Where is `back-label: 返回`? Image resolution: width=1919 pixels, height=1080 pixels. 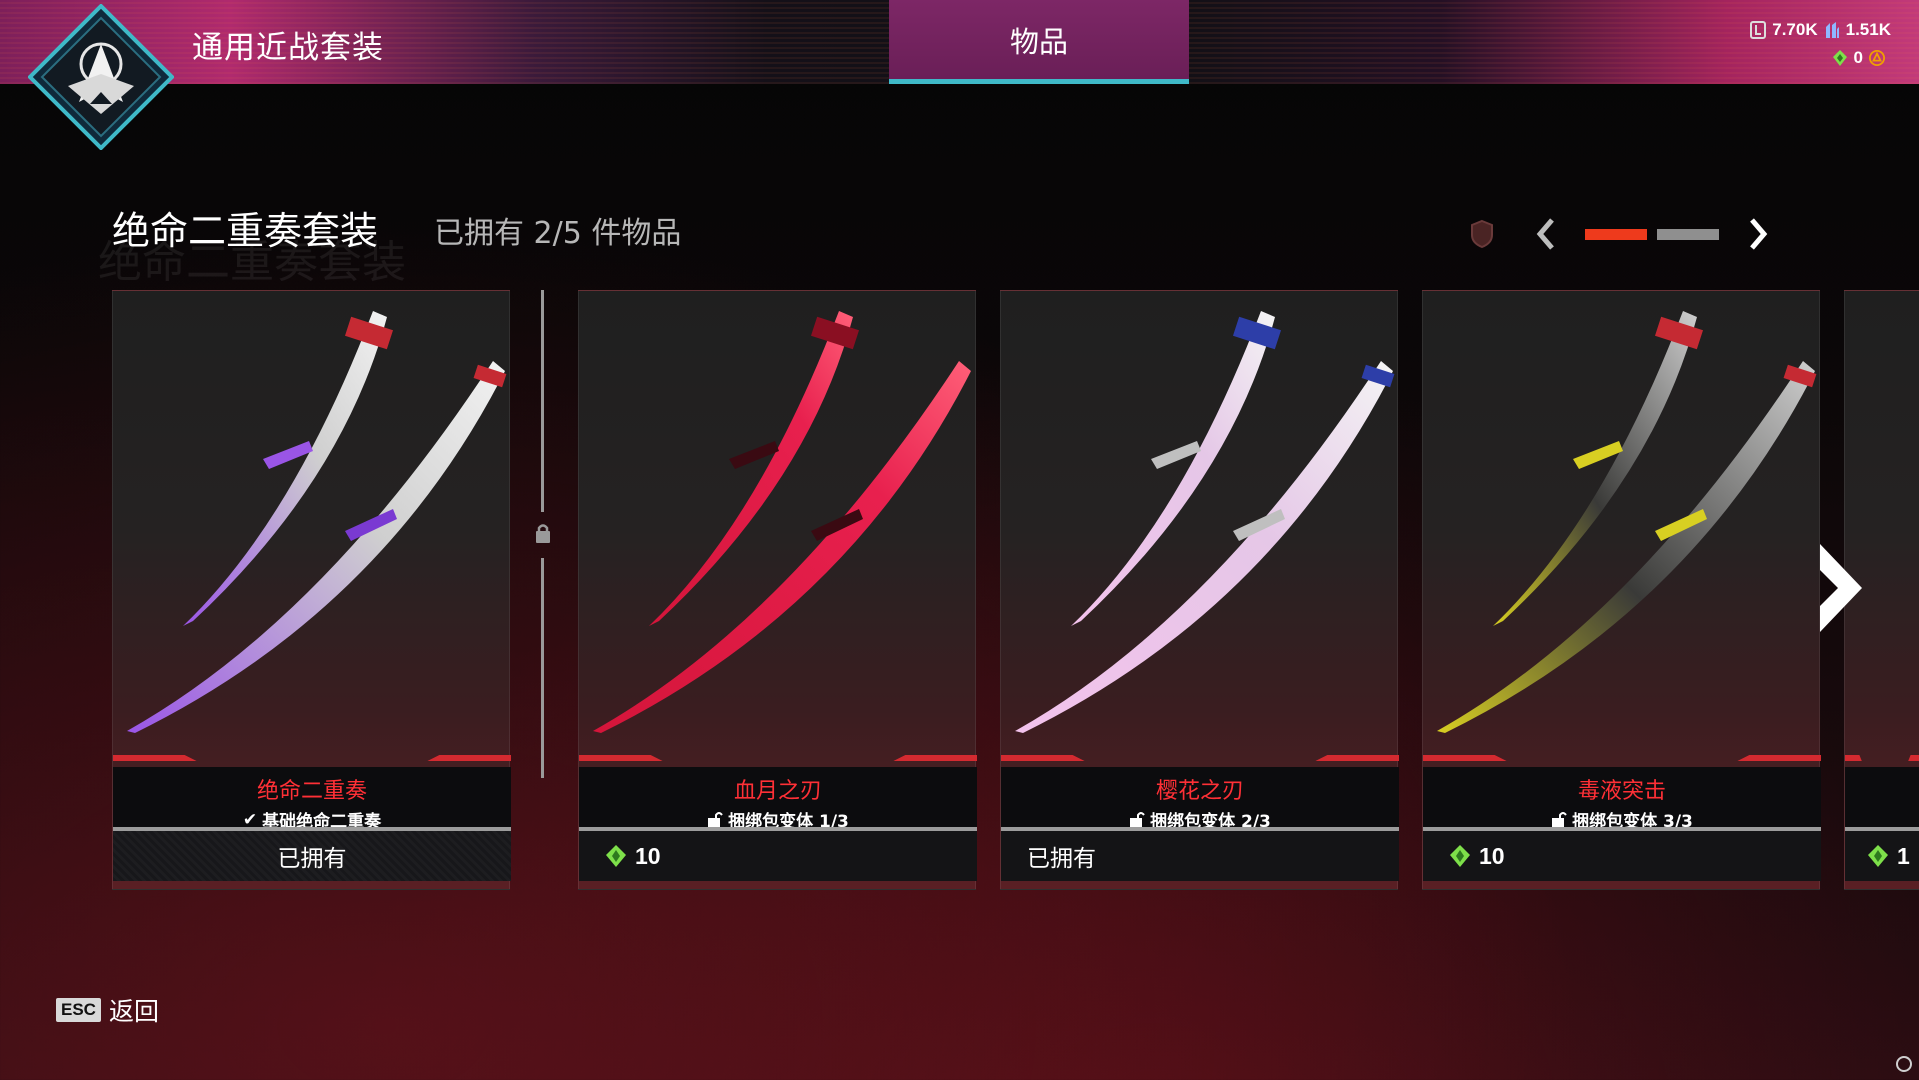 back-label: 返回 is located at coordinates (133, 1011).